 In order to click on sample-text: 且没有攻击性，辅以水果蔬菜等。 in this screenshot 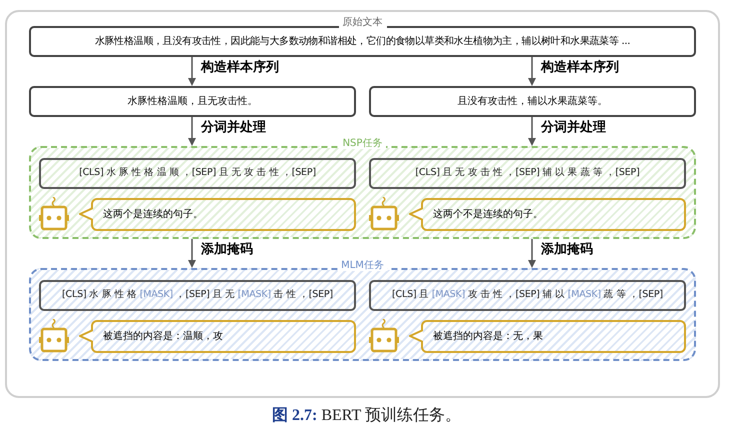, I will do `click(533, 101)`.